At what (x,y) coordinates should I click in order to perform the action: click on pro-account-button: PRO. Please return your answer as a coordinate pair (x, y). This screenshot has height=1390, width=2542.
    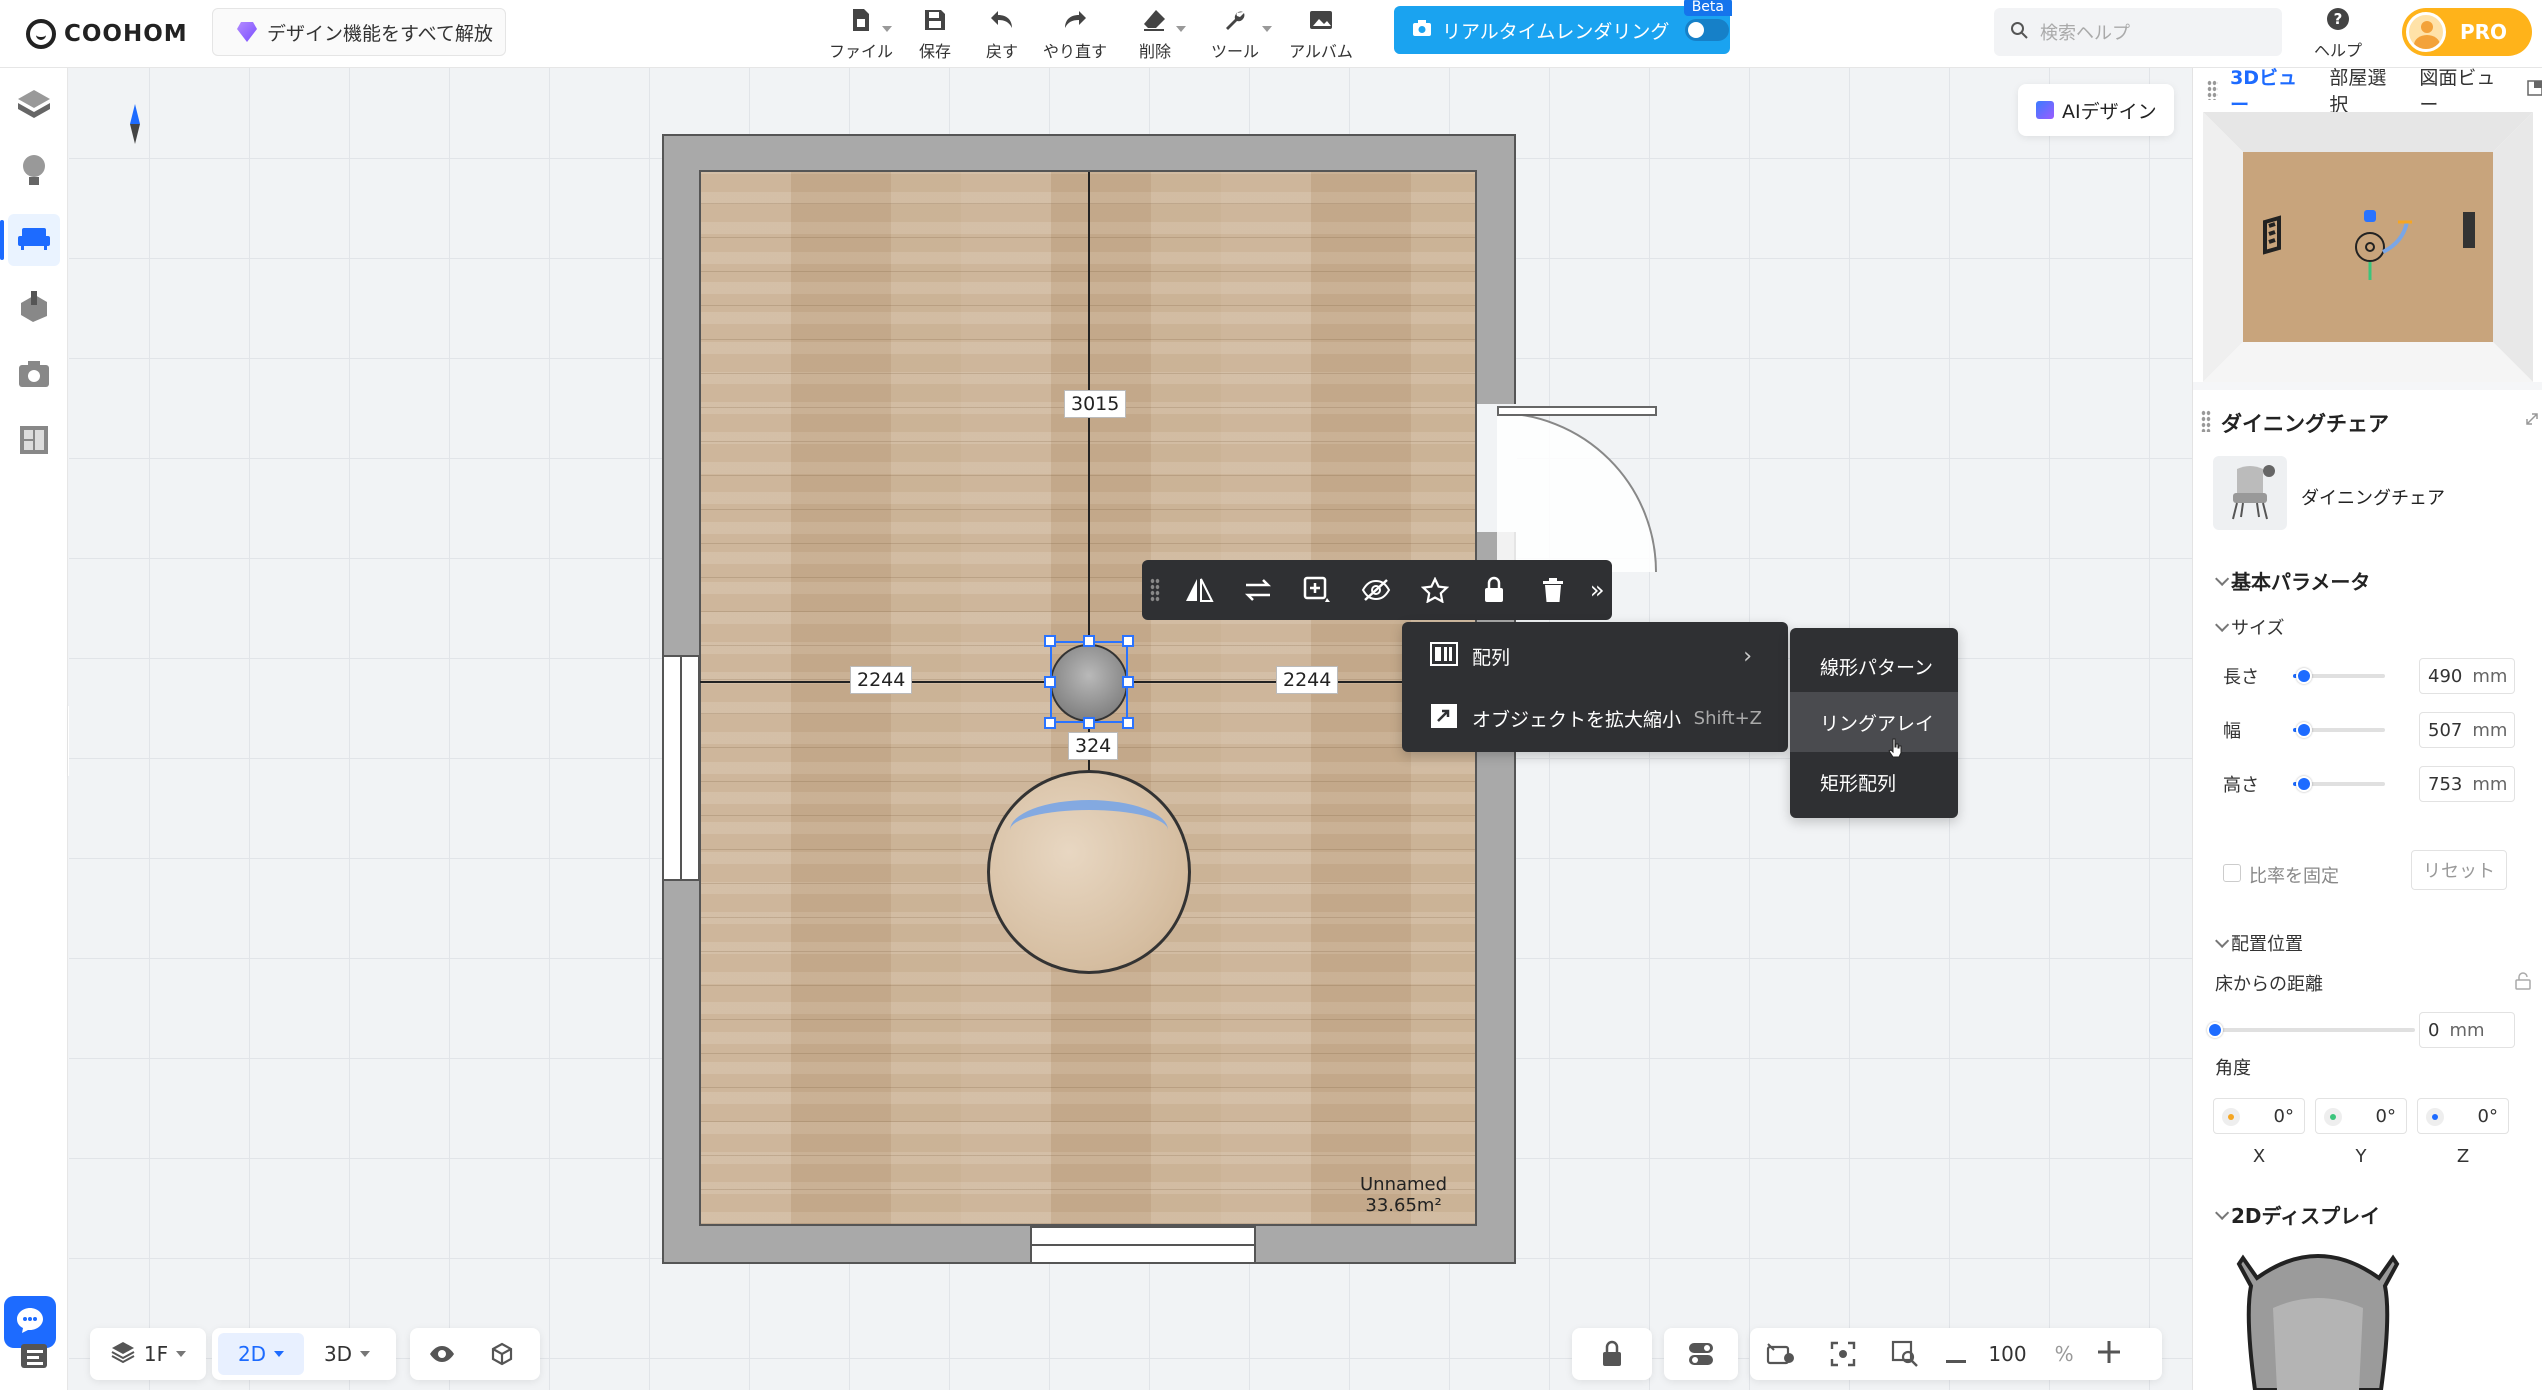
    Looking at the image, I should click on (2467, 32).